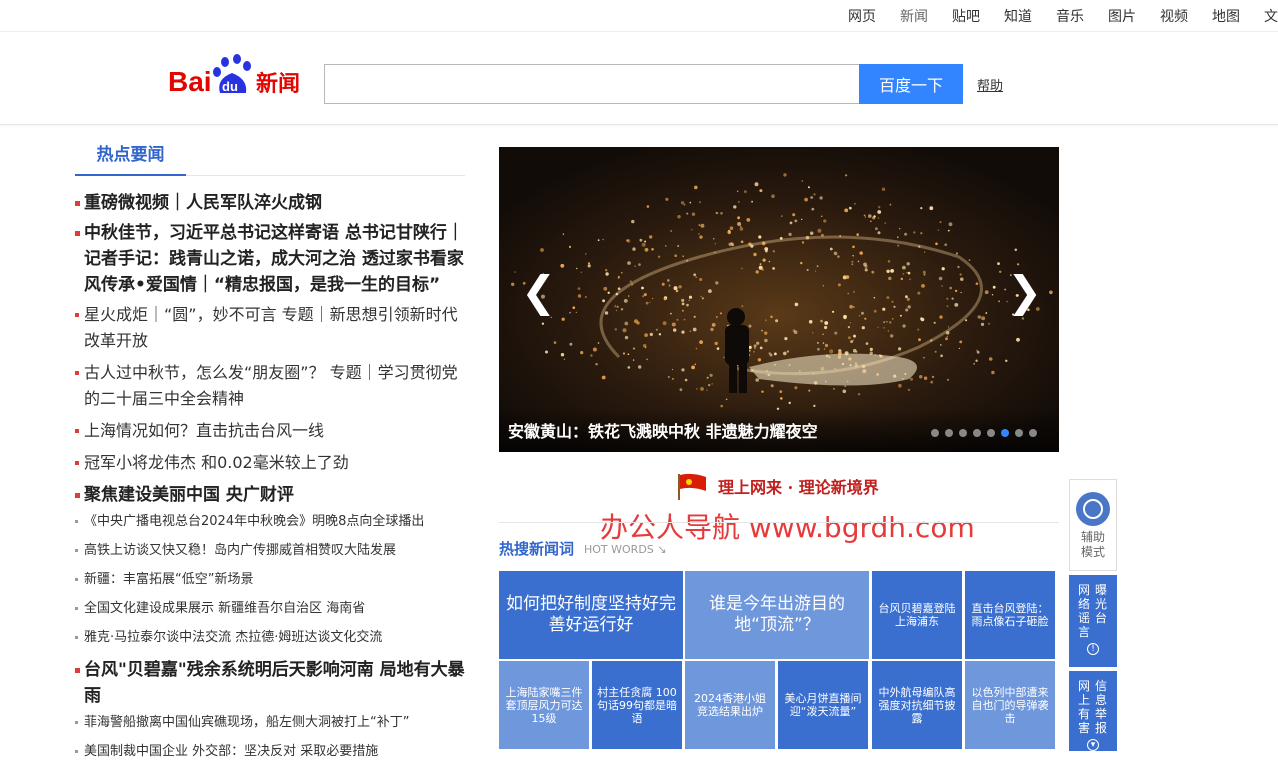 This screenshot has width=1278, height=771. I want to click on theory-banner: 理上网来 · 理论新境界, so click(777, 486).